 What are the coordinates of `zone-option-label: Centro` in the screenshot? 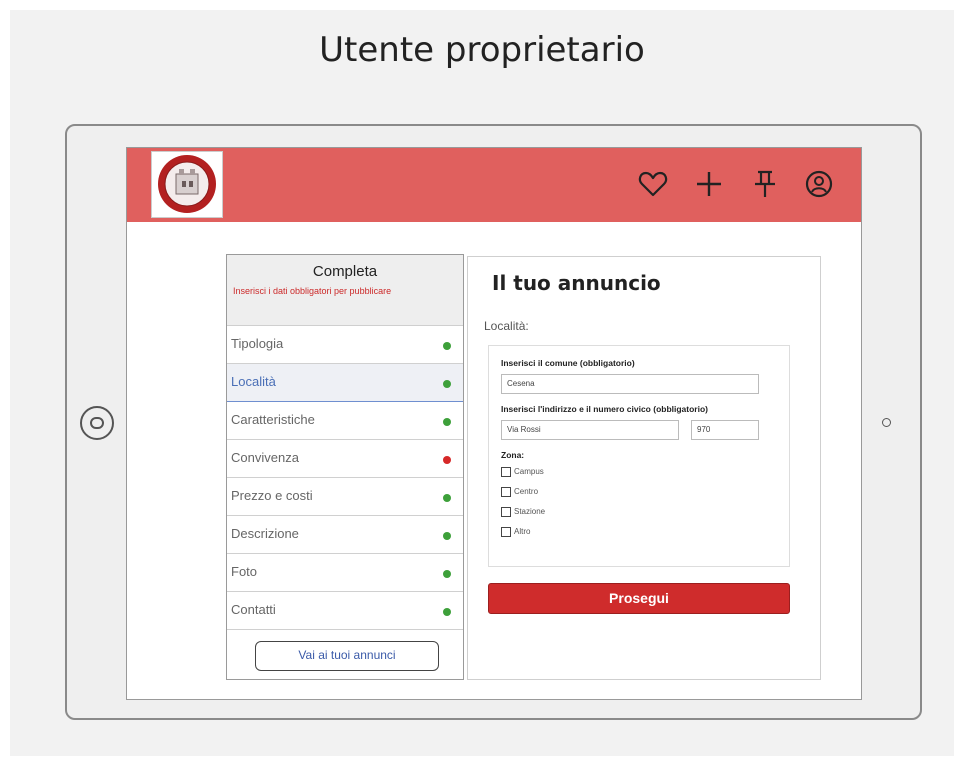 It's located at (526, 491).